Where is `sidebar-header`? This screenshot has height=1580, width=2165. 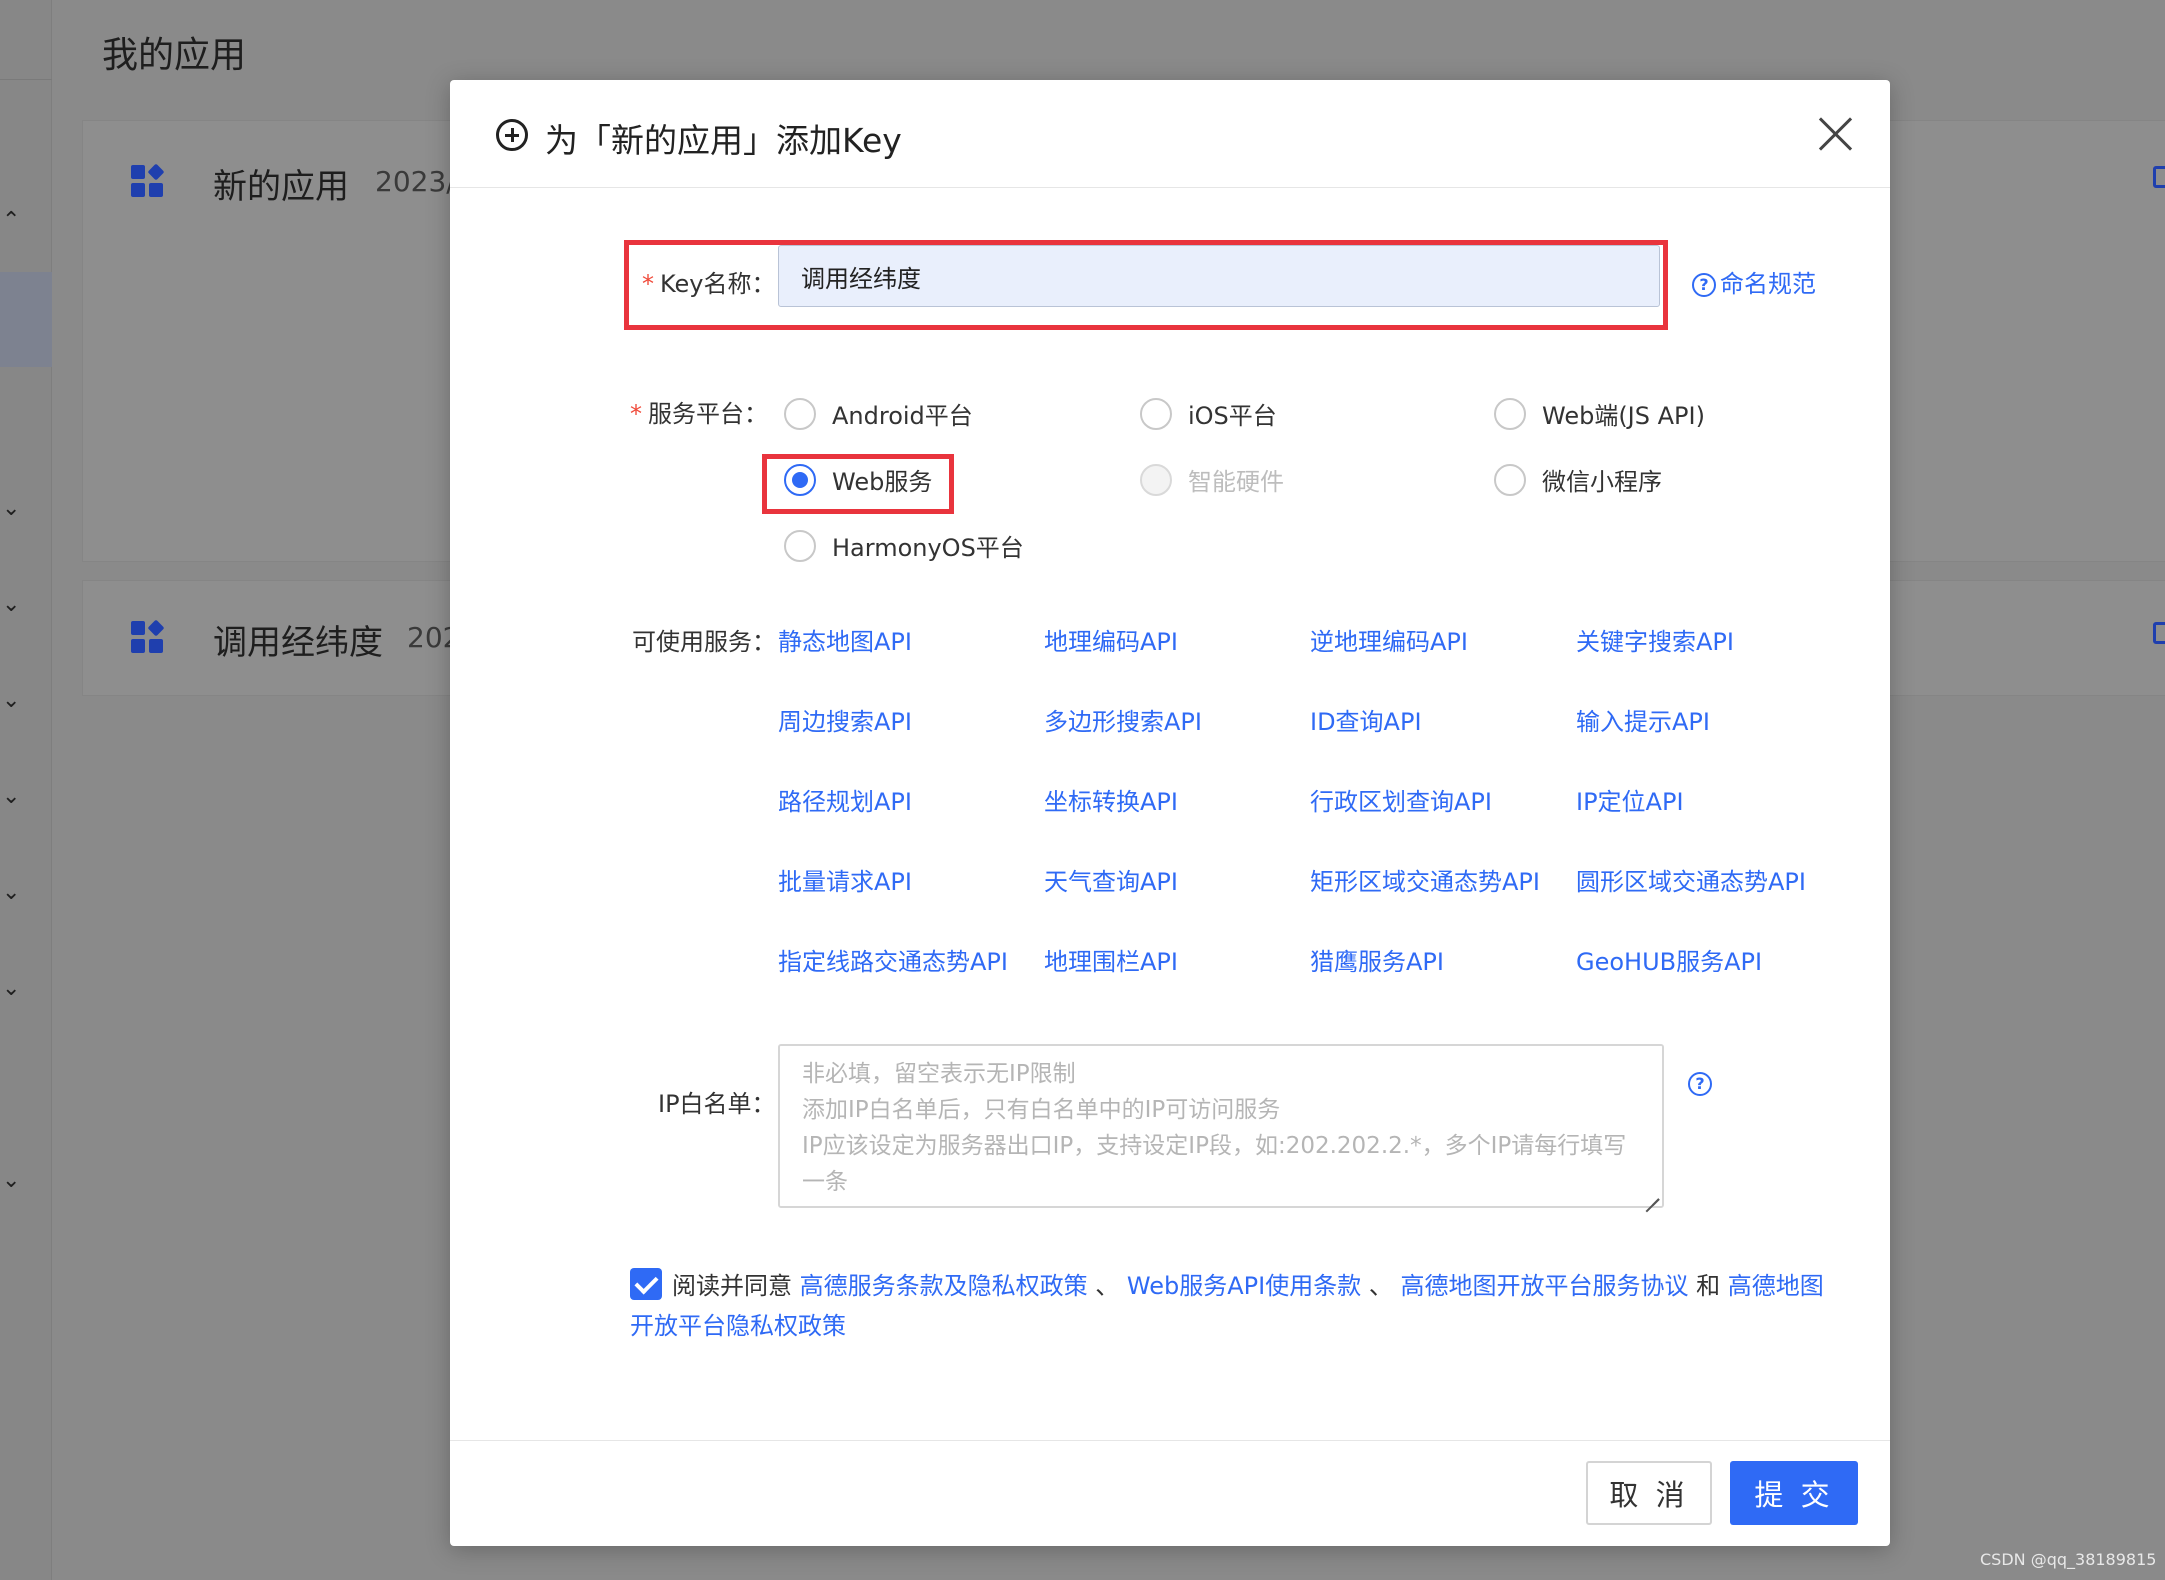 sidebar-header is located at coordinates (26, 40).